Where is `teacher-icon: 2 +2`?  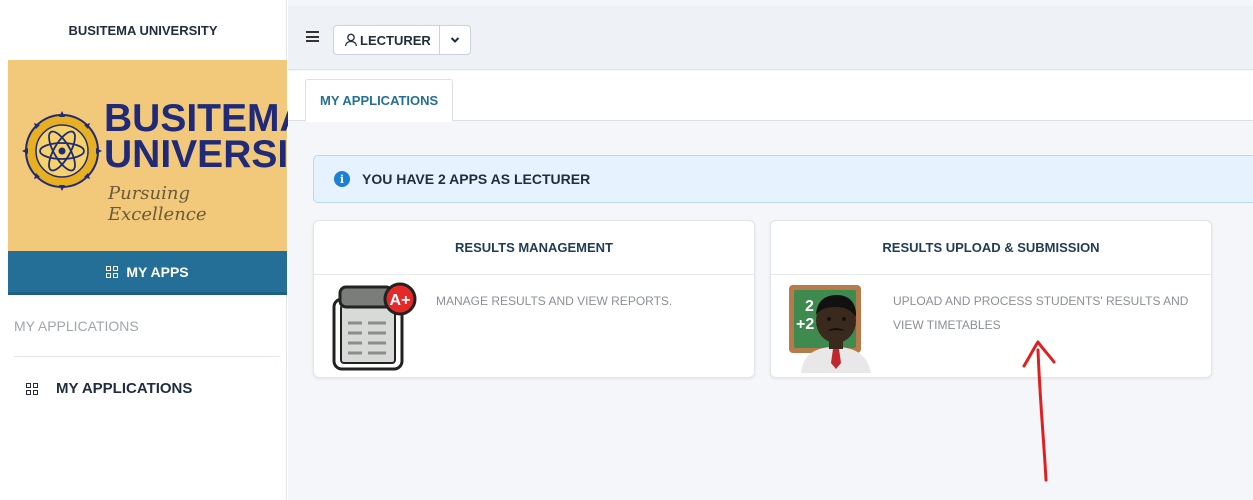 teacher-icon: 2 +2 is located at coordinates (830, 329).